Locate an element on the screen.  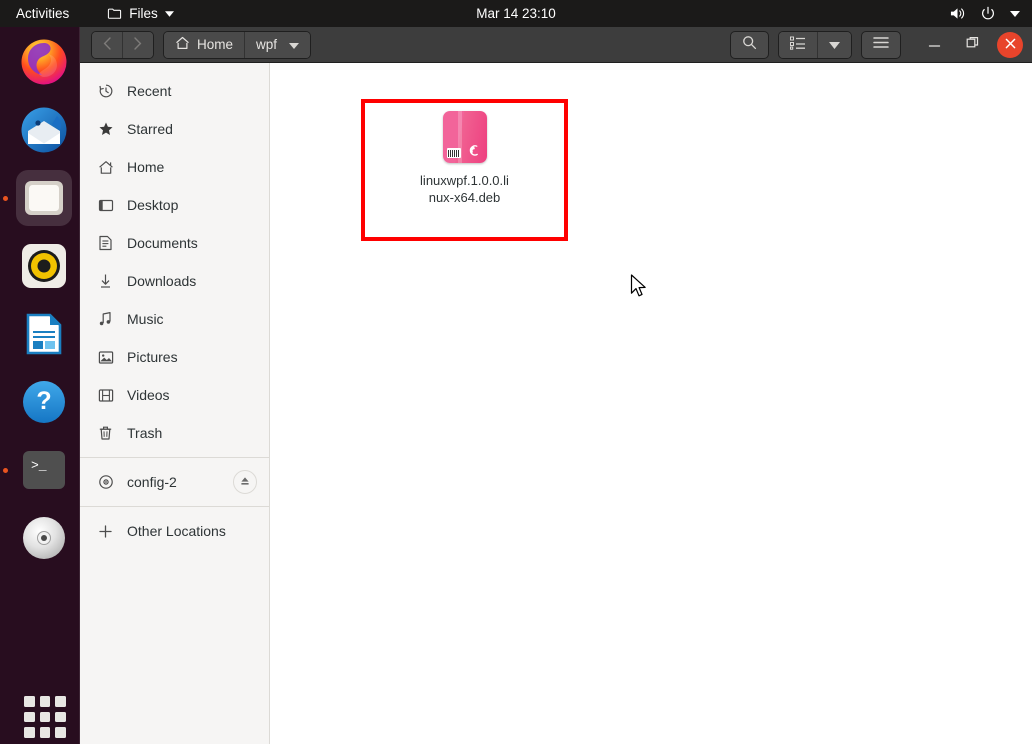
firefox-icon is located at coordinates (44, 62).